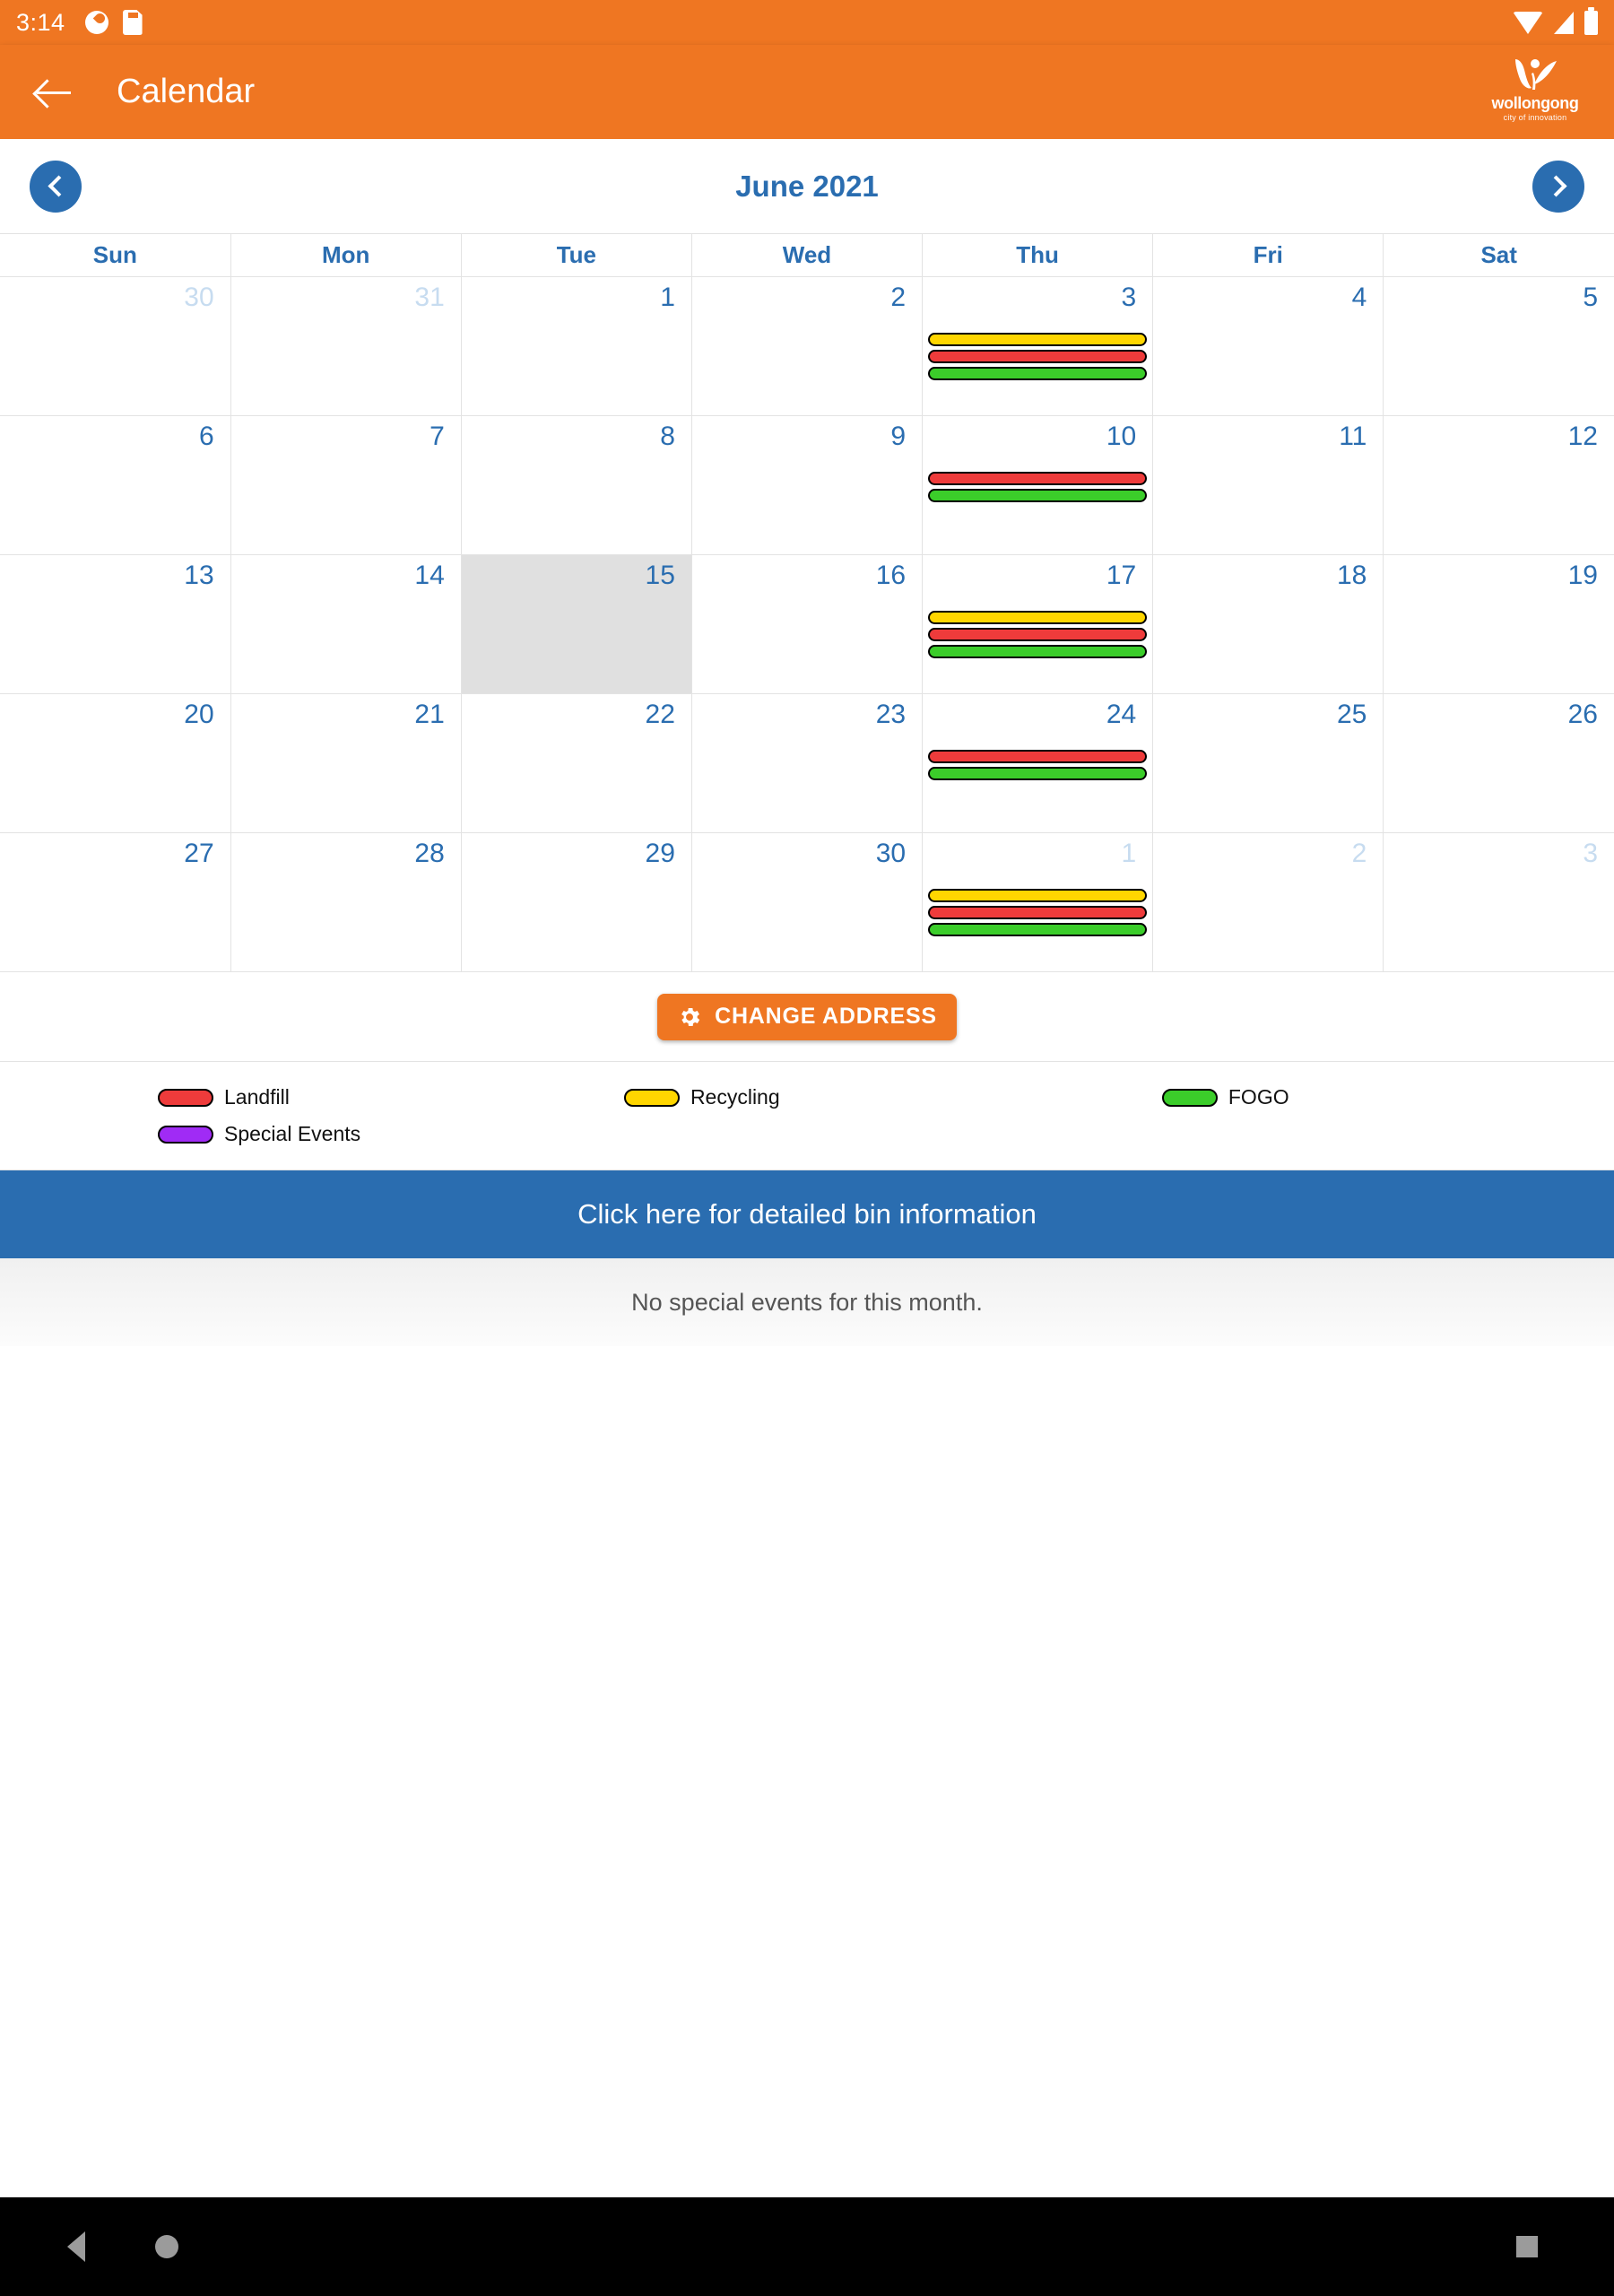 The height and width of the screenshot is (2296, 1614). Describe the element at coordinates (185, 1134) in the screenshot. I see `legend-swatch-special` at that location.